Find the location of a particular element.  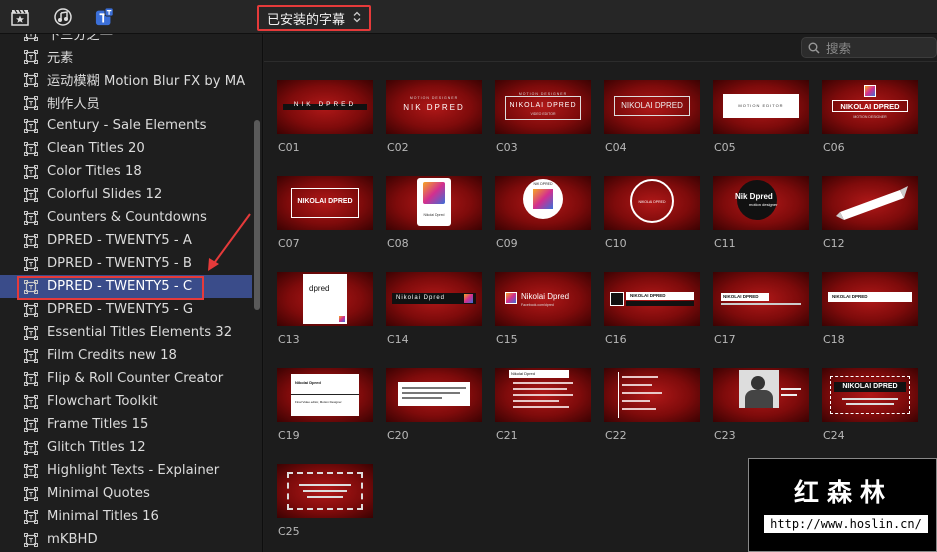

sidebar-item-label: Counters & Countdowns is located at coordinates (127, 217).